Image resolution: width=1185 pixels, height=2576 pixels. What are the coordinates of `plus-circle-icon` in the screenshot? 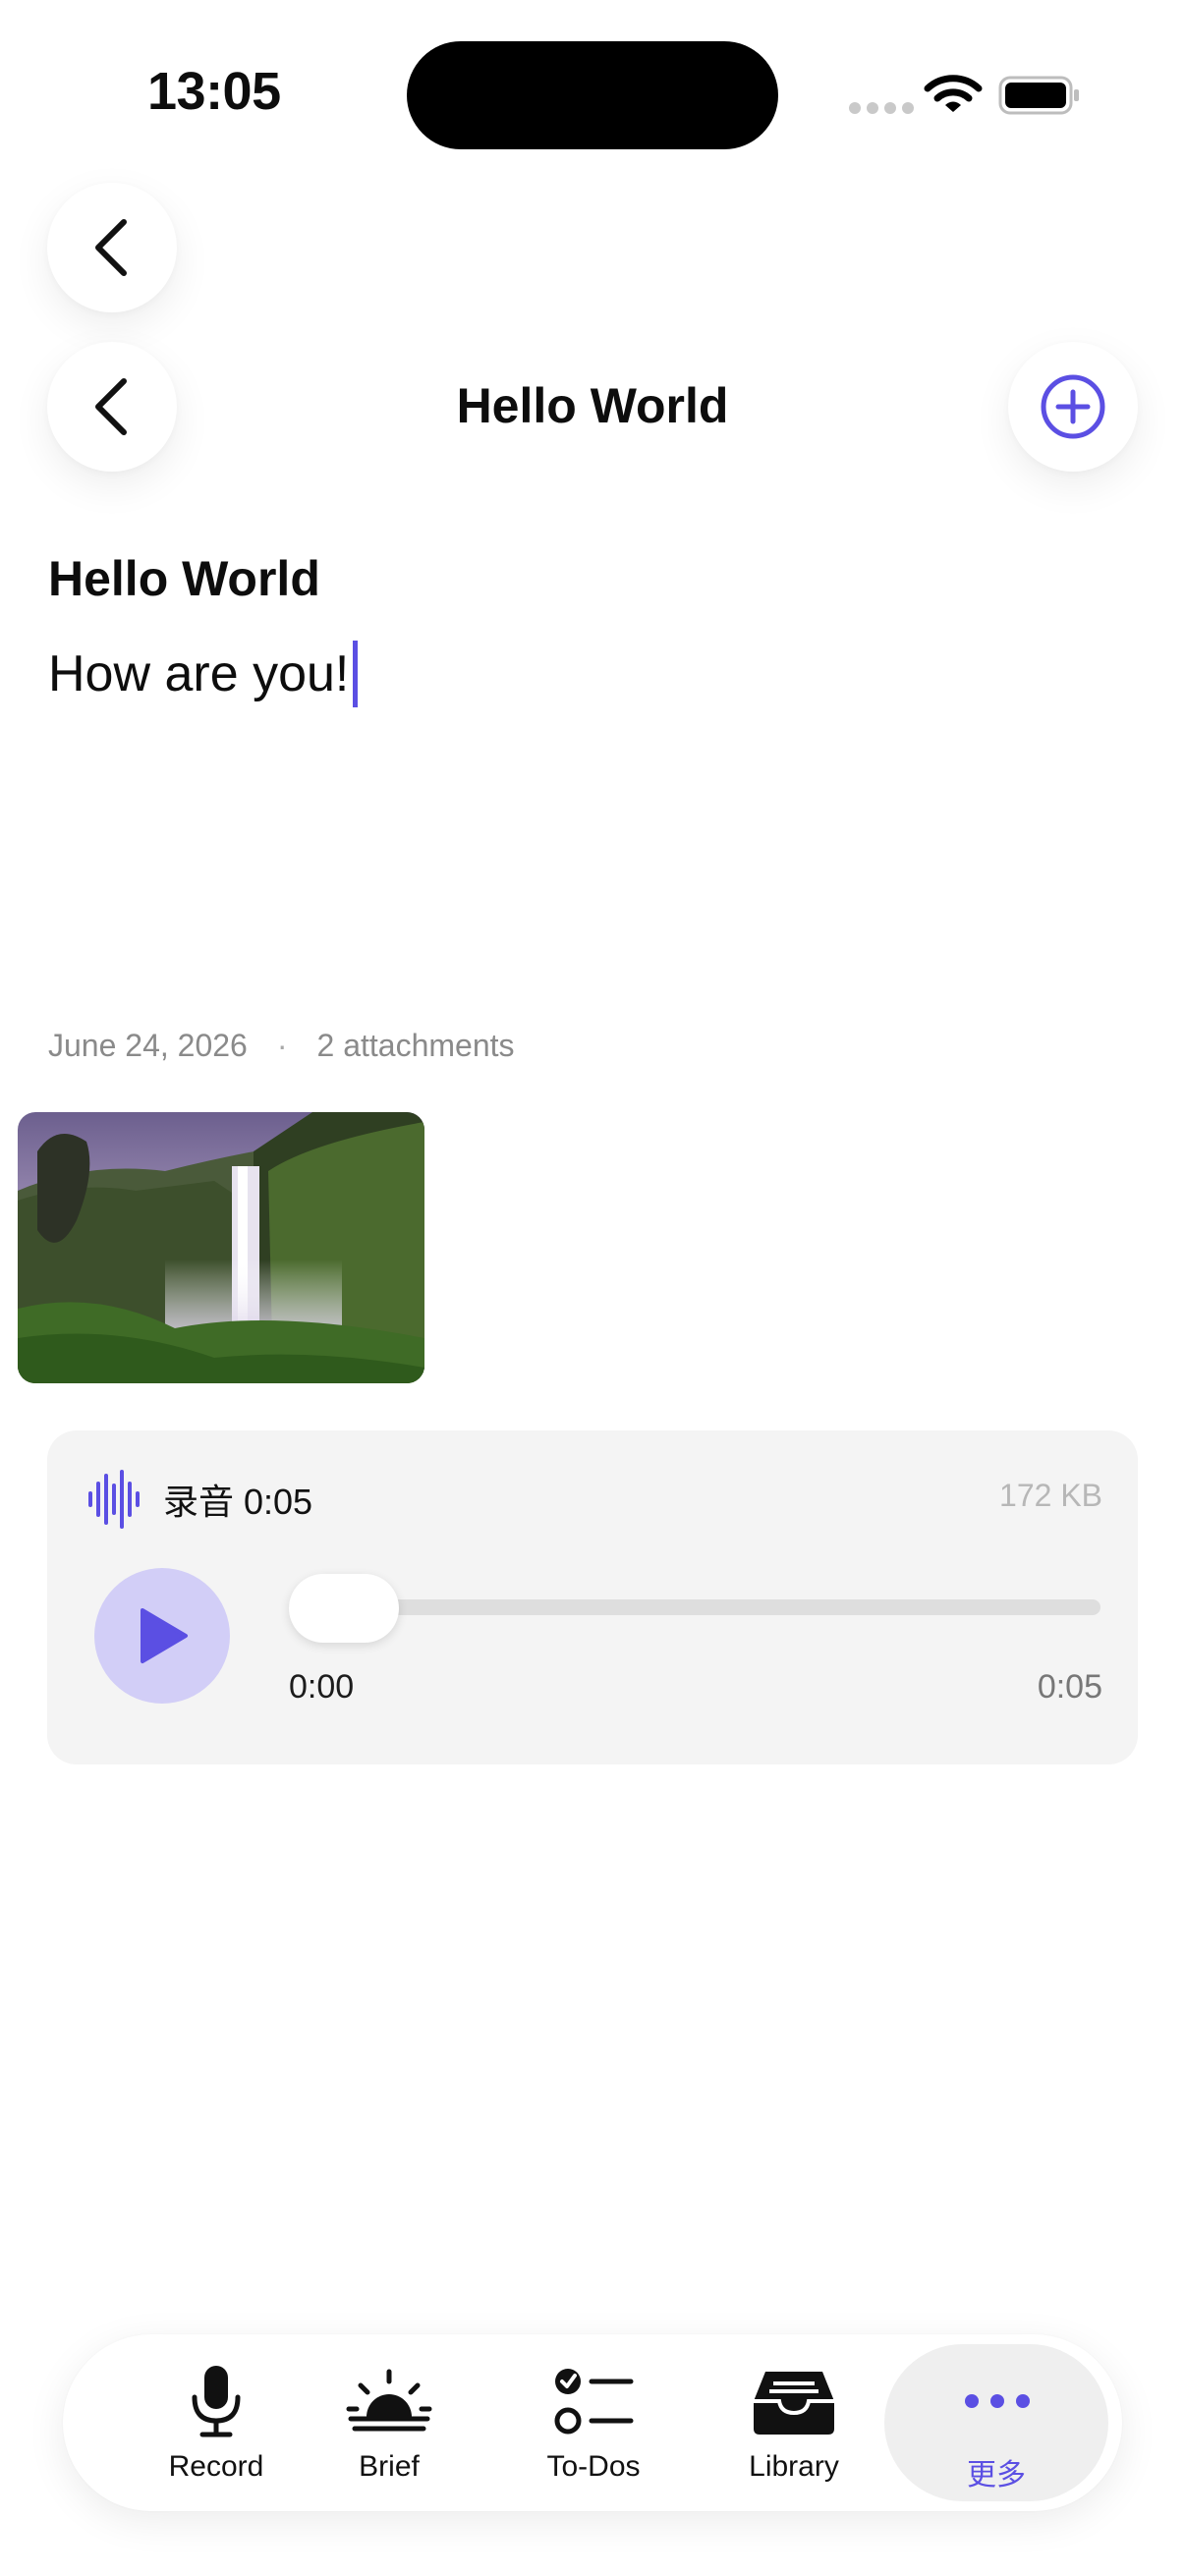 It's located at (1073, 406).